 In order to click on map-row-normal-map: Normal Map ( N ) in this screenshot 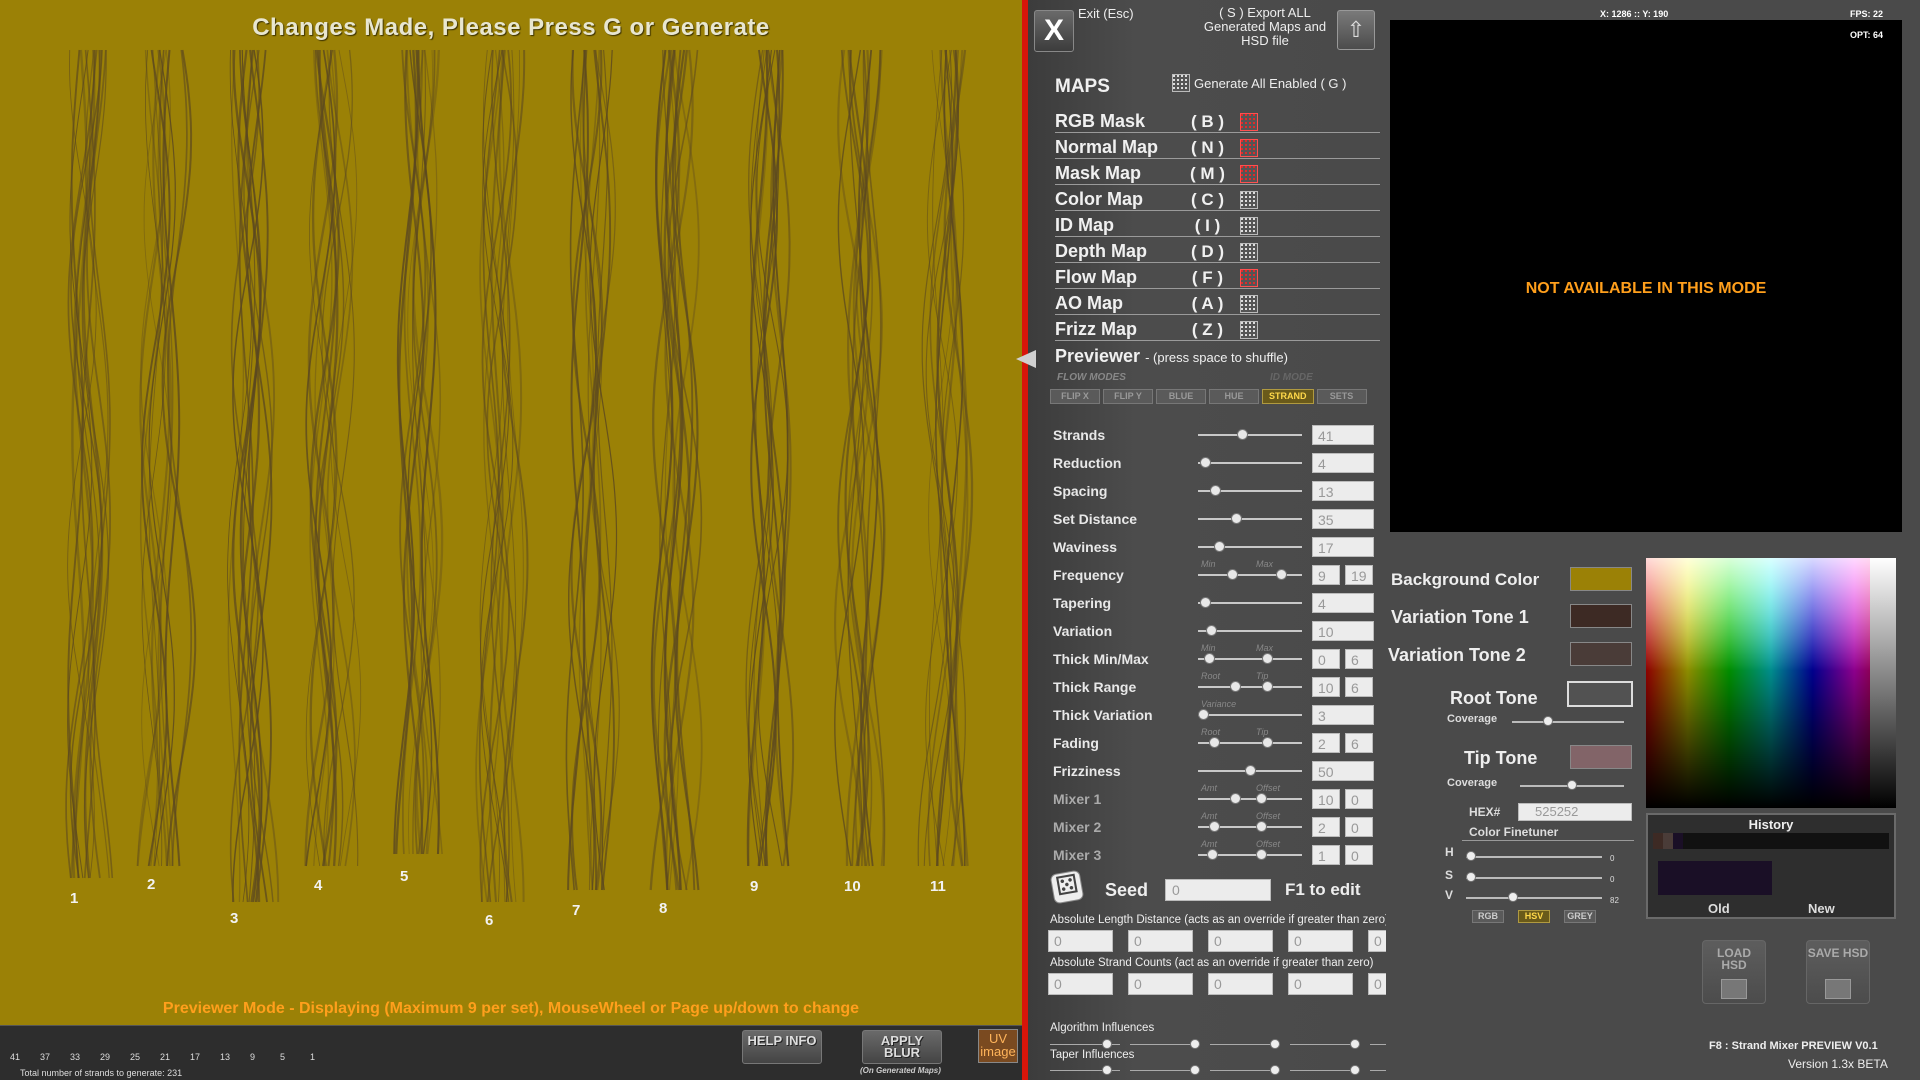, I will do `click(1217, 148)`.